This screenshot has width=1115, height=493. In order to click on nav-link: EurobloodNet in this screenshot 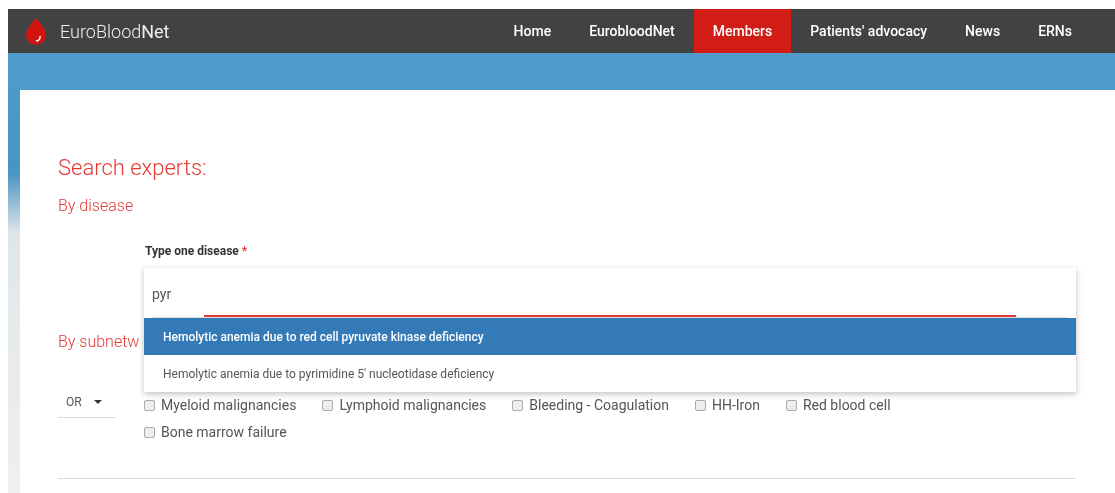, I will do `click(632, 31)`.